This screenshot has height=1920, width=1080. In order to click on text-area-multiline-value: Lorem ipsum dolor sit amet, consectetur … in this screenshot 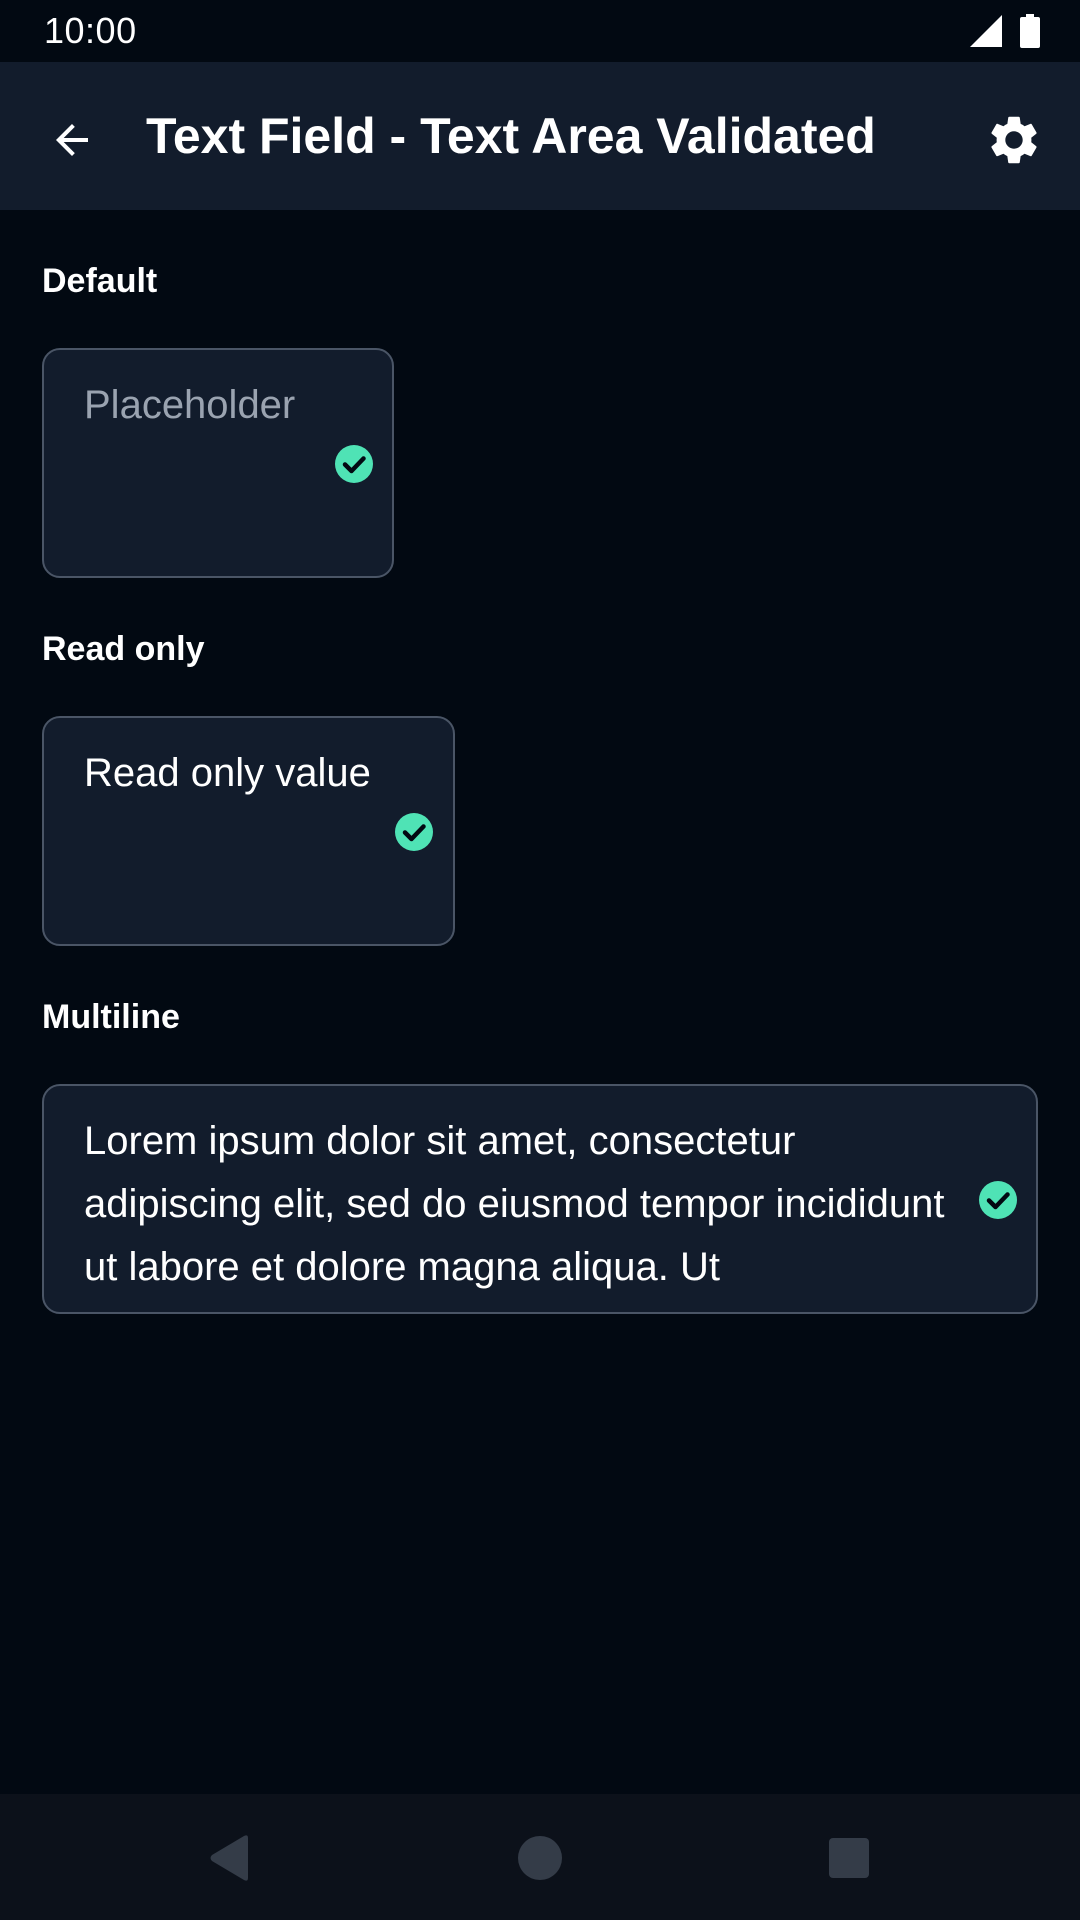, I will do `click(514, 1204)`.